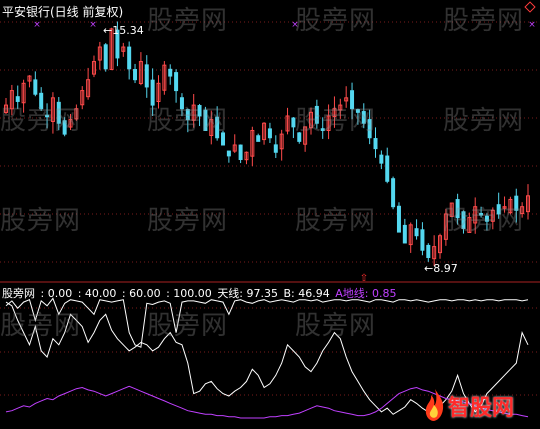  I want to click on sky-line, so click(267, 322).